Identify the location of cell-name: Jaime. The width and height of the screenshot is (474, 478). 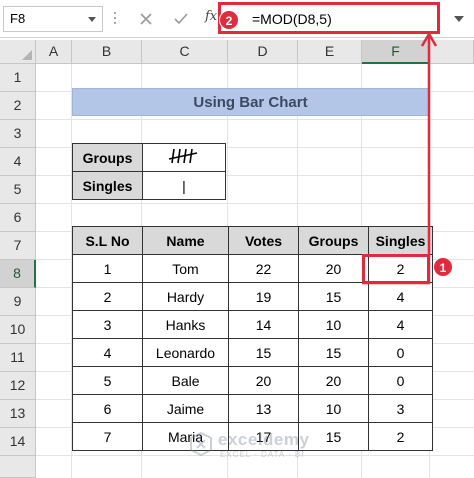
(185, 408).